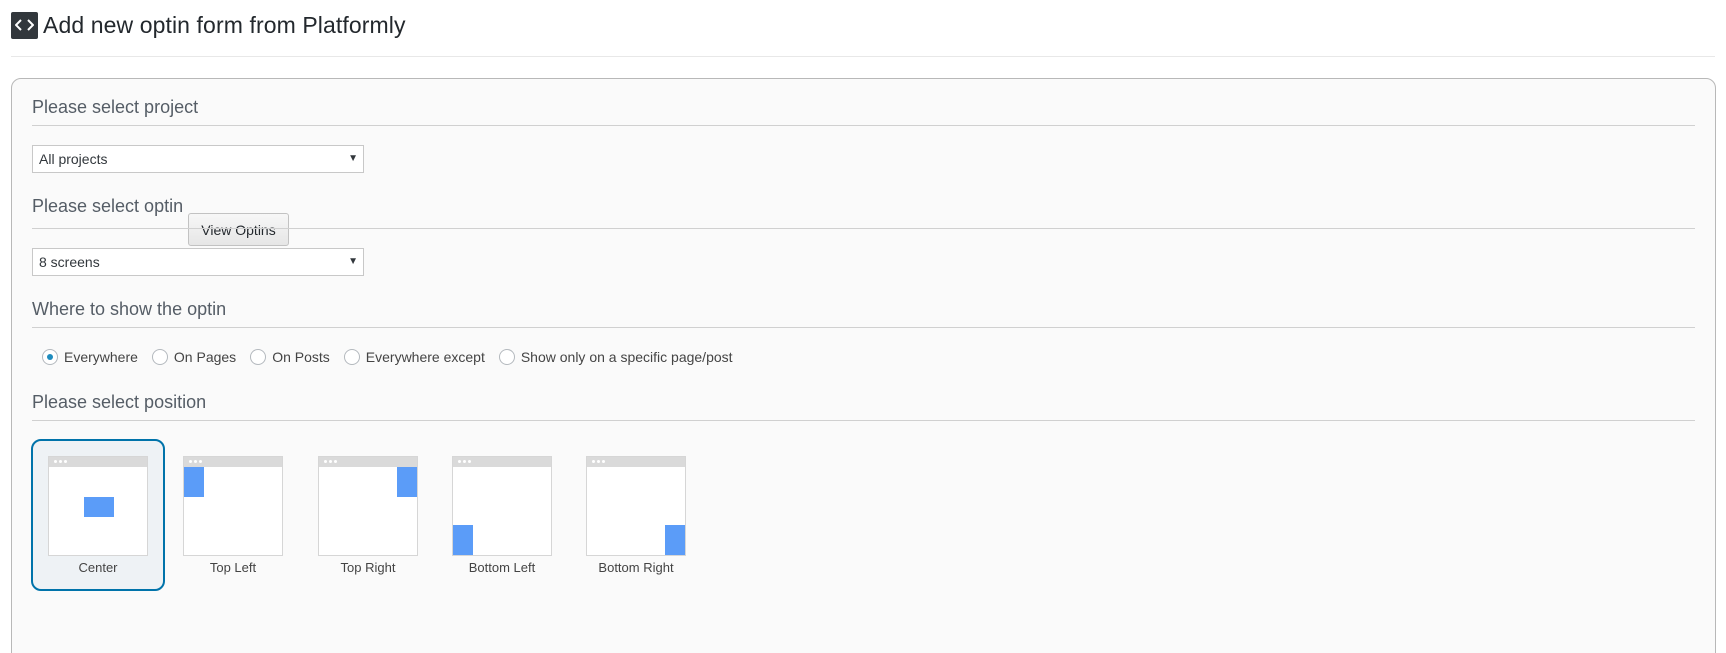 This screenshot has width=1726, height=653. I want to click on optin-select-value: 8 screens, so click(69, 262).